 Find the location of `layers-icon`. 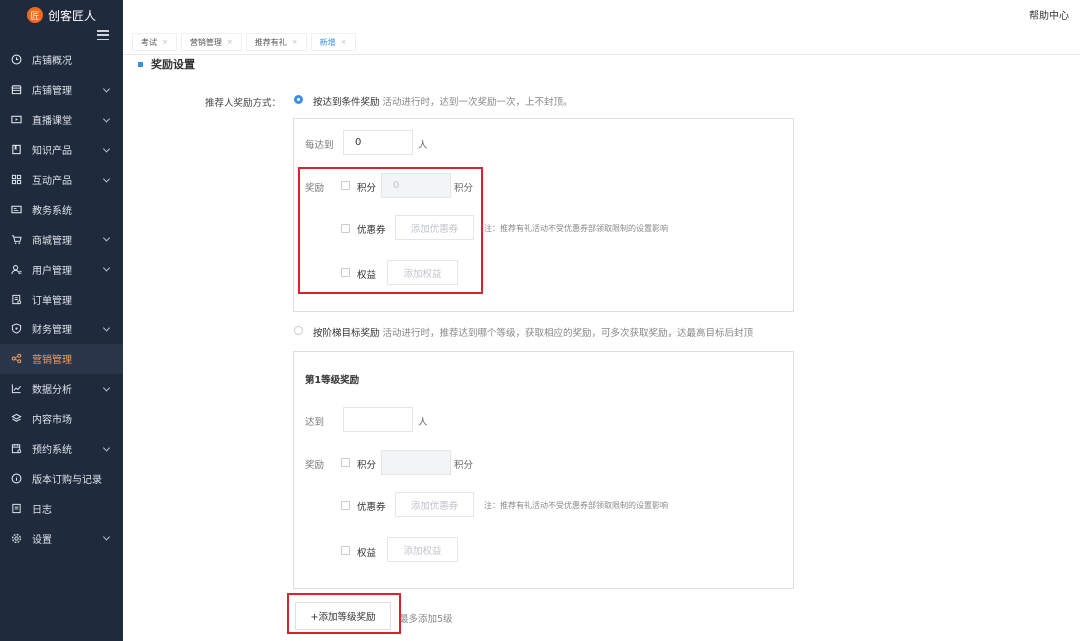

layers-icon is located at coordinates (16, 418).